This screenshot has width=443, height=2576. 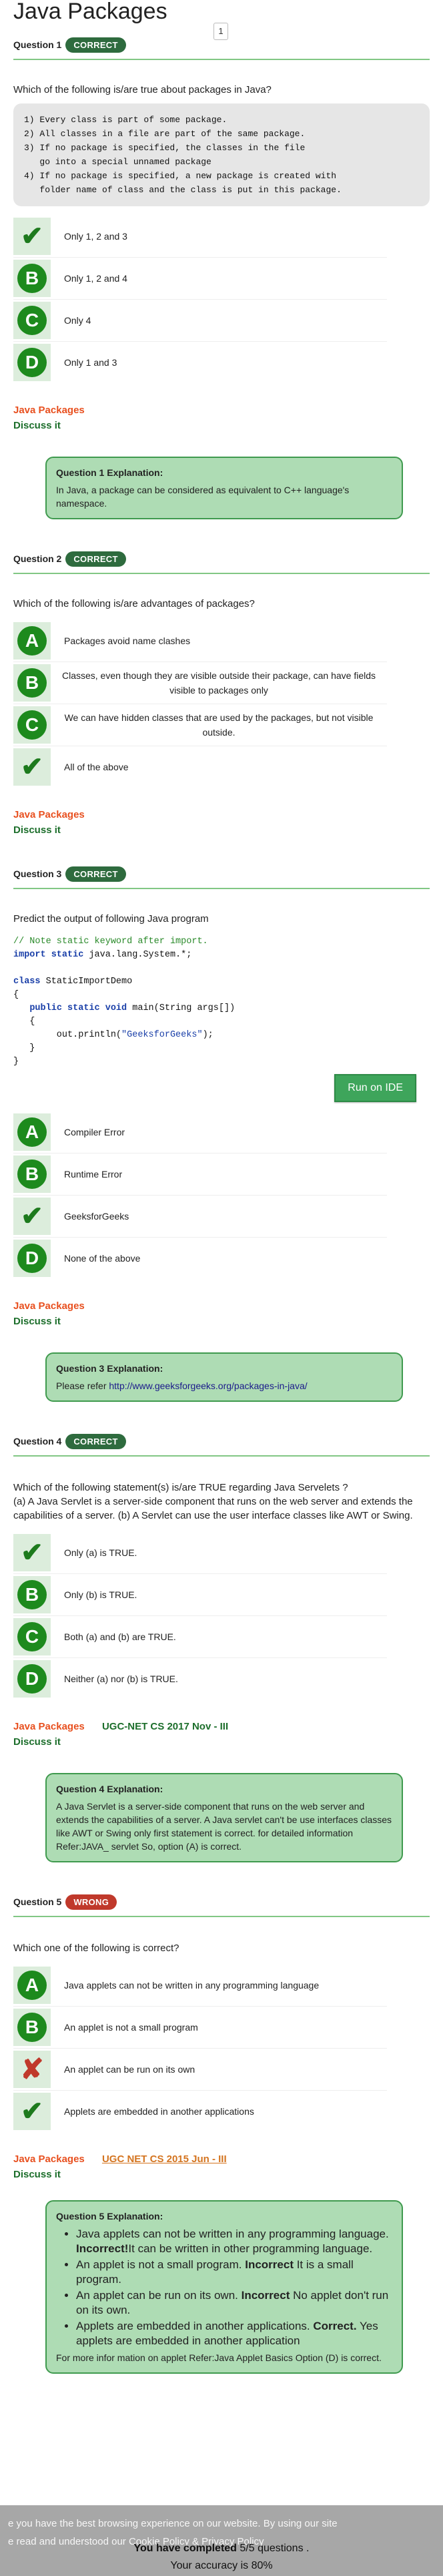 I want to click on option-a: ✔ Only (a) is TRUE., so click(x=200, y=1552).